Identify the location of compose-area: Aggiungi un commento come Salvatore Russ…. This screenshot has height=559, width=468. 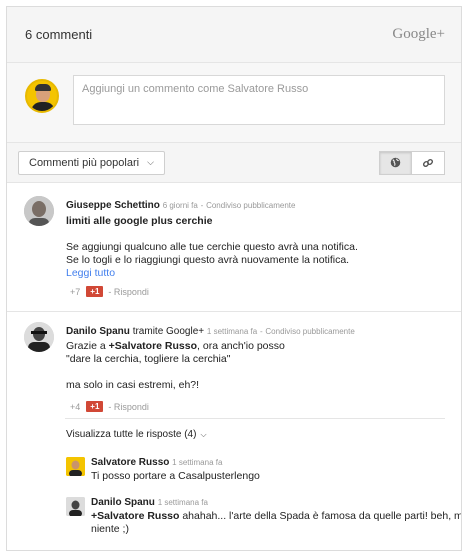
(234, 103).